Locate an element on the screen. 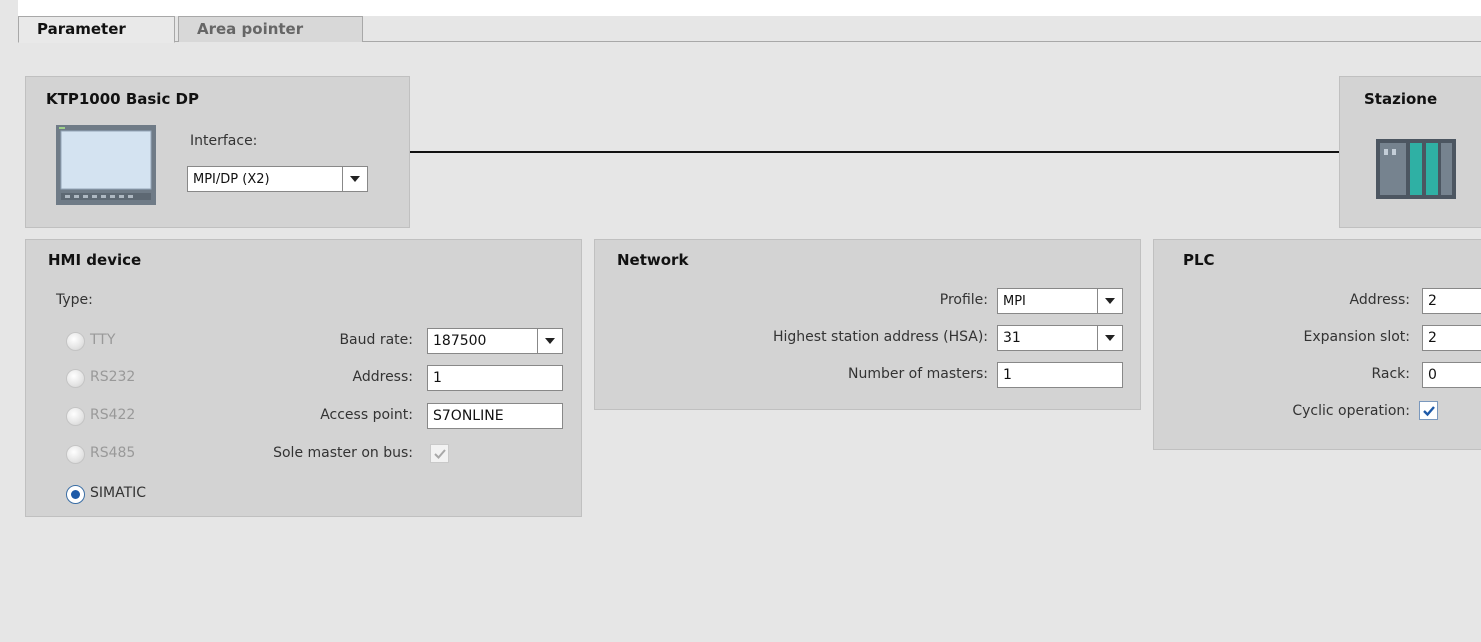 This screenshot has height=642, width=1481. device-panel: KTP1000 Basic DP Interface: MPI/DP (X2) is located at coordinates (217, 152).